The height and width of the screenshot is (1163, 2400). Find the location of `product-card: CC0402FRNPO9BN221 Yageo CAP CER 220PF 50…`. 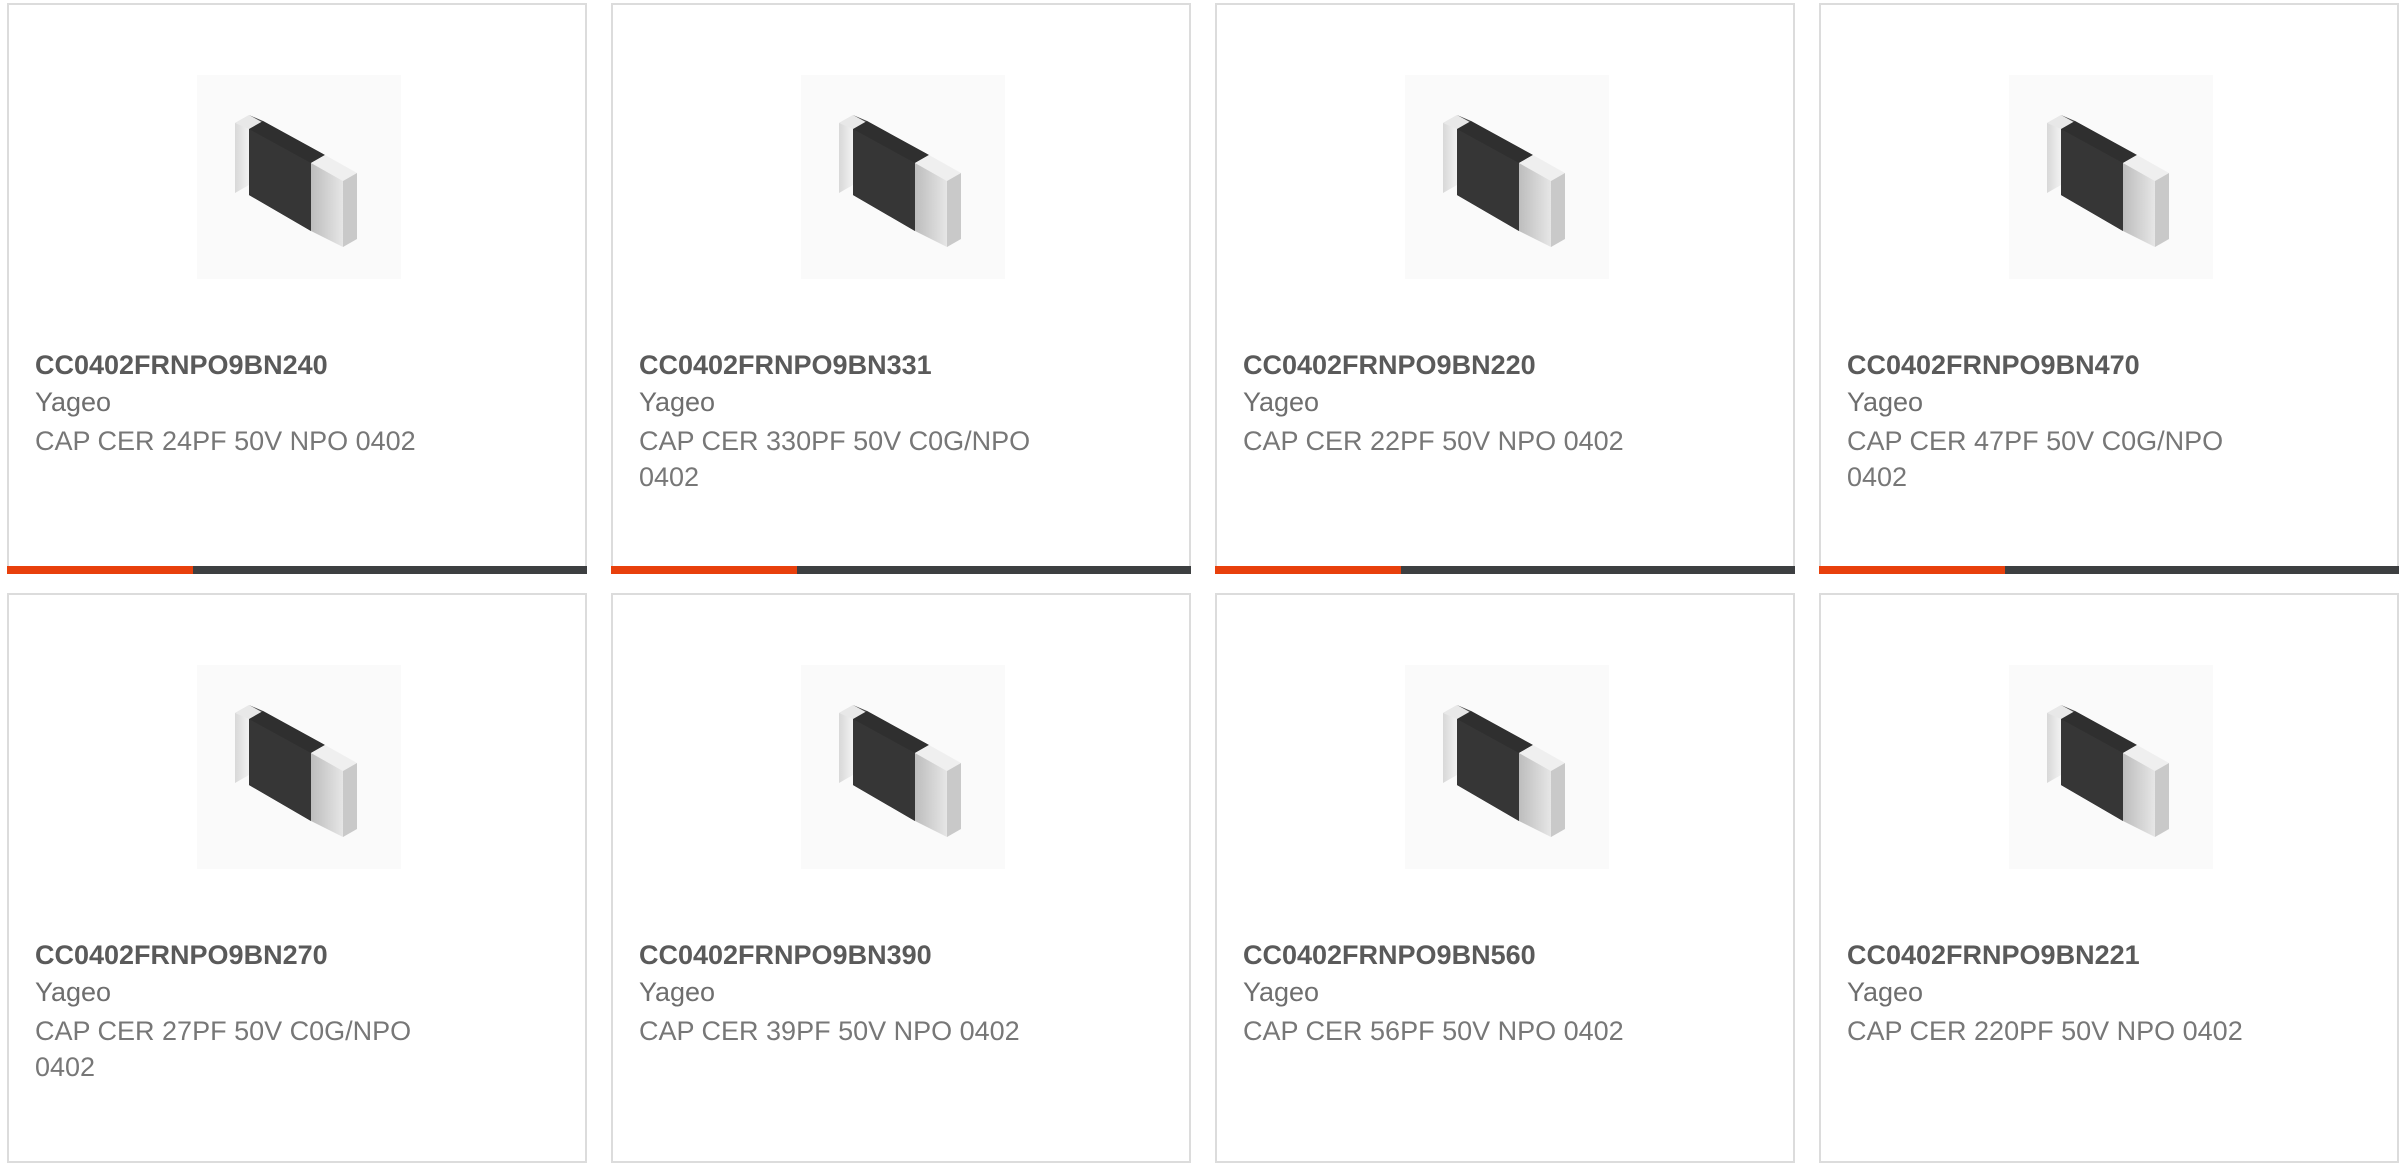

product-card: CC0402FRNPO9BN221 Yageo CAP CER 220PF 50… is located at coordinates (2109, 878).